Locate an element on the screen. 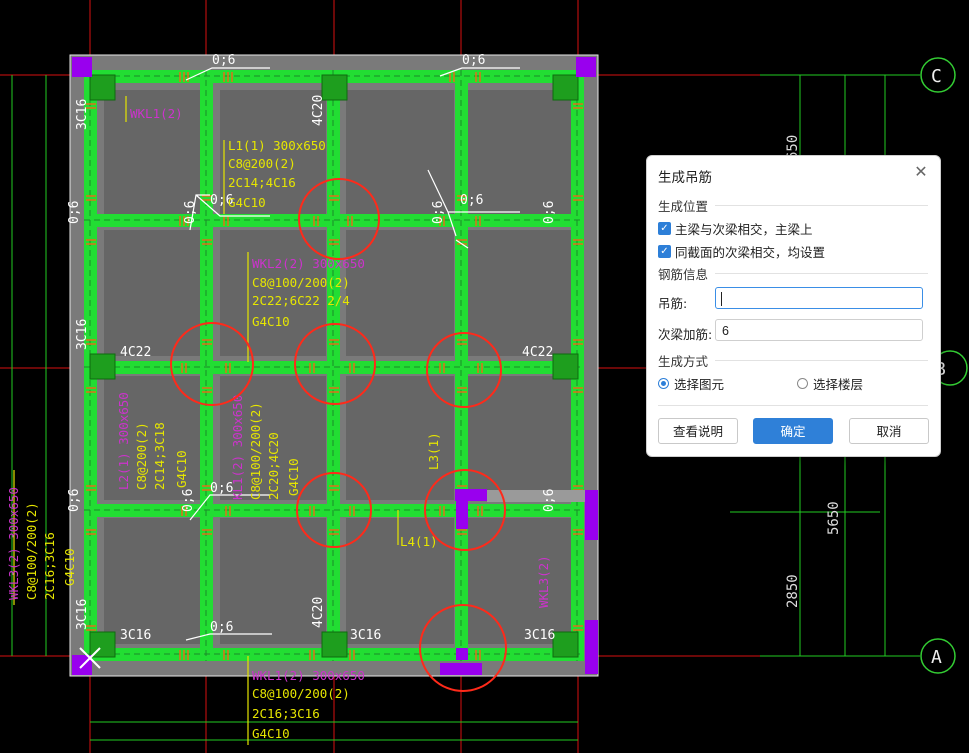 This screenshot has height=753, width=969. radio-label: 选择图元 is located at coordinates (699, 384).